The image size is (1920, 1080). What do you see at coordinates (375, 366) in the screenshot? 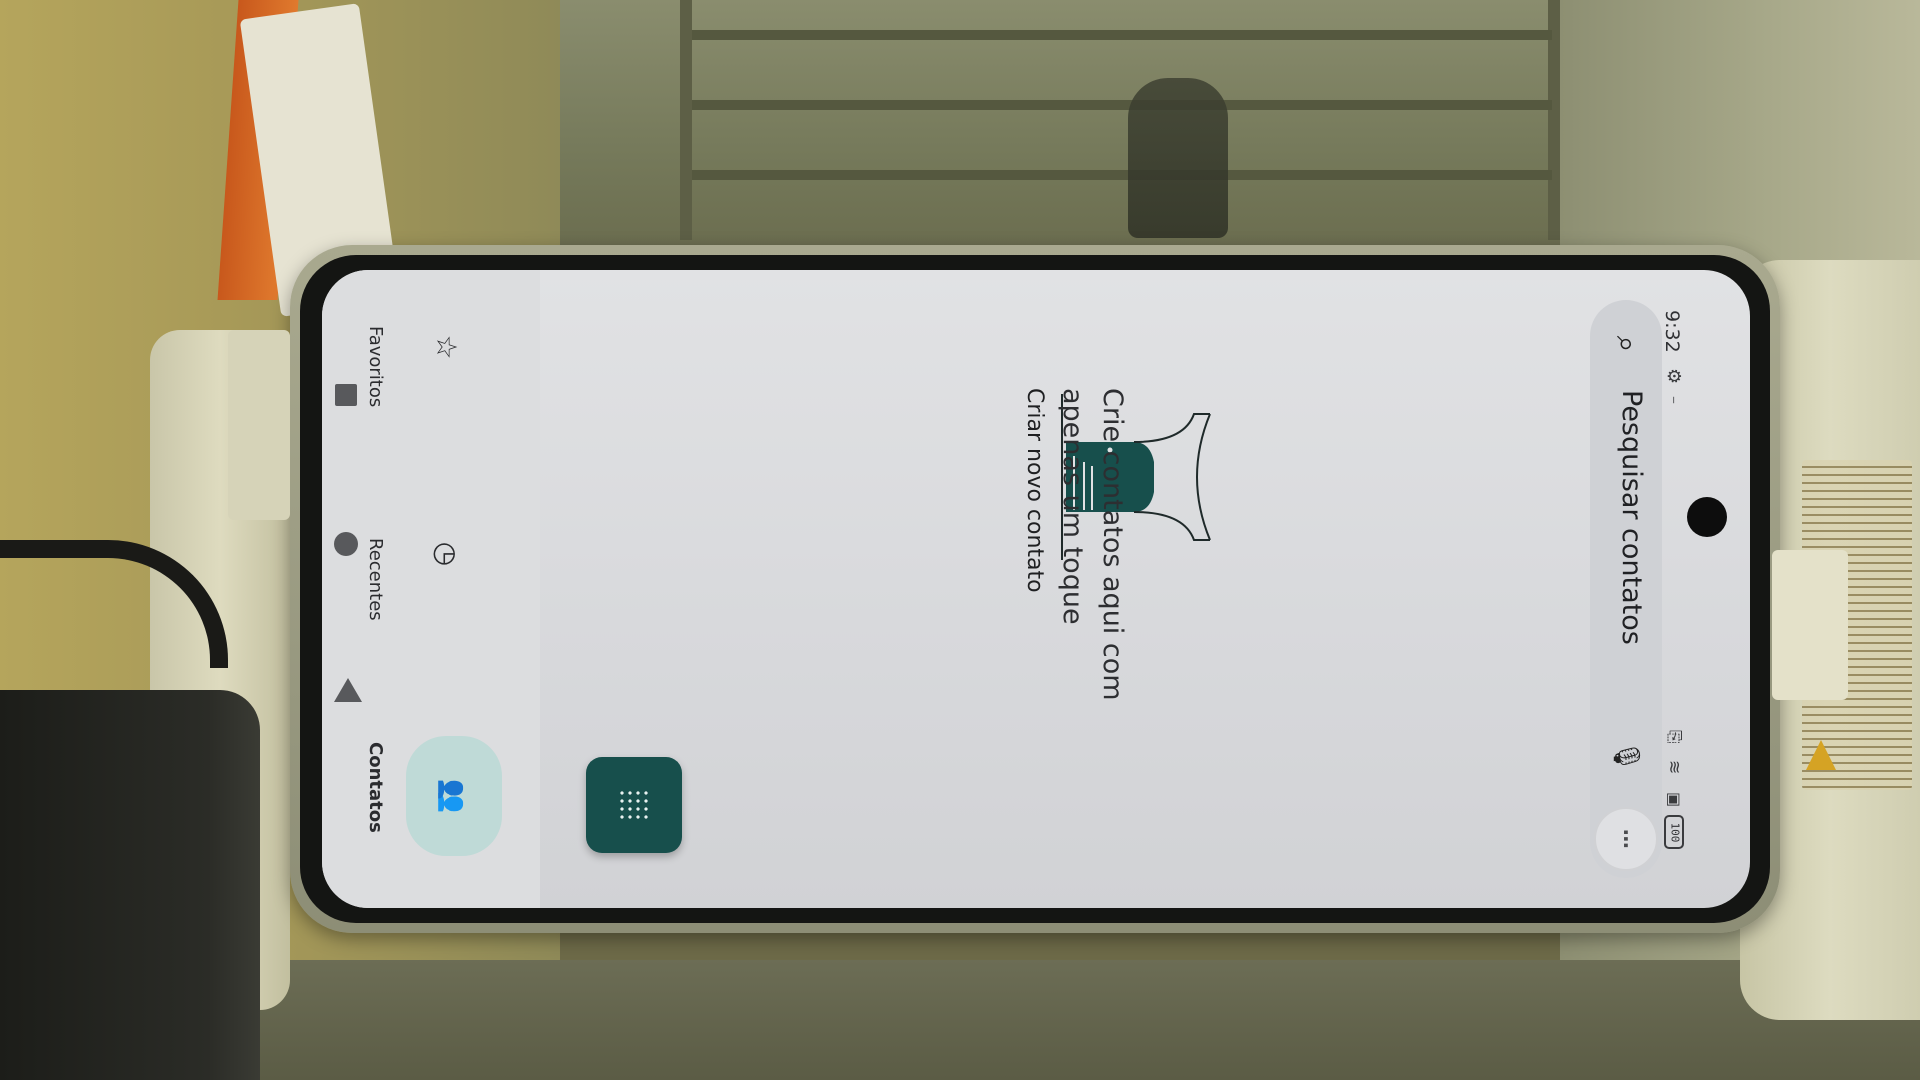
I see `nav-item-favoritos: Favoritos` at bounding box center [375, 366].